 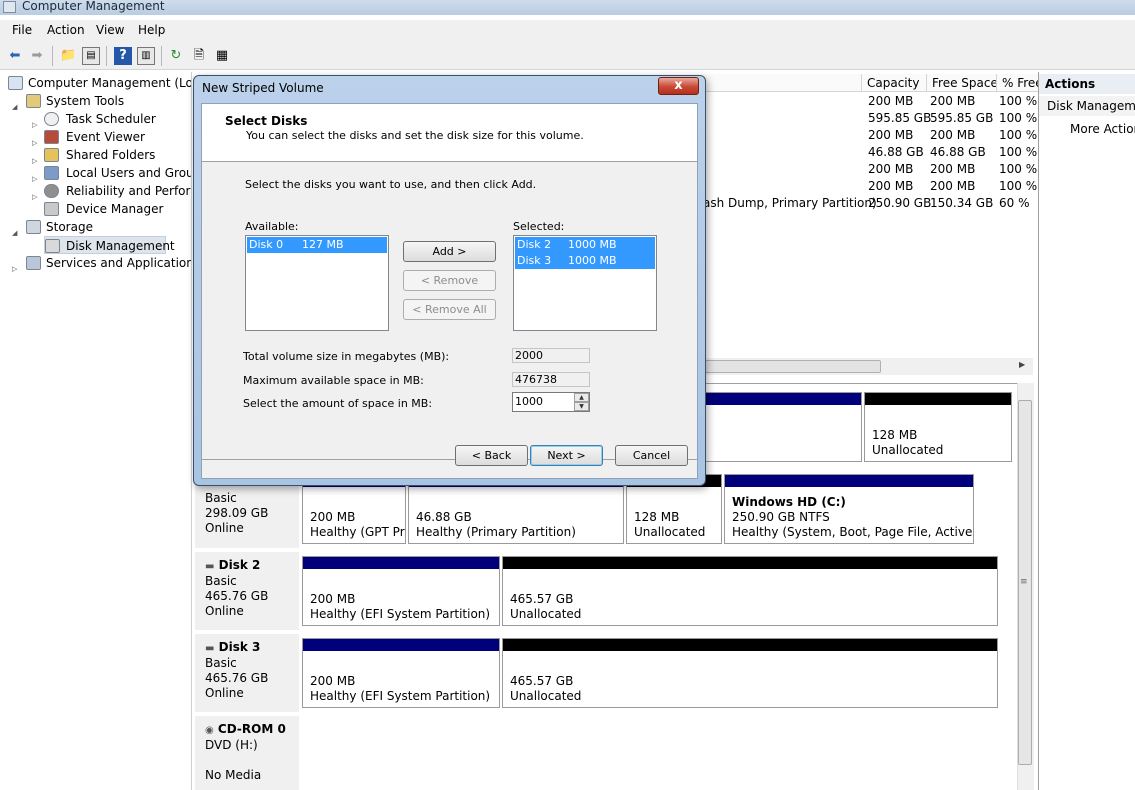 I want to click on selected-disk-item: Disk 3 1000 MB, so click(x=585, y=261).